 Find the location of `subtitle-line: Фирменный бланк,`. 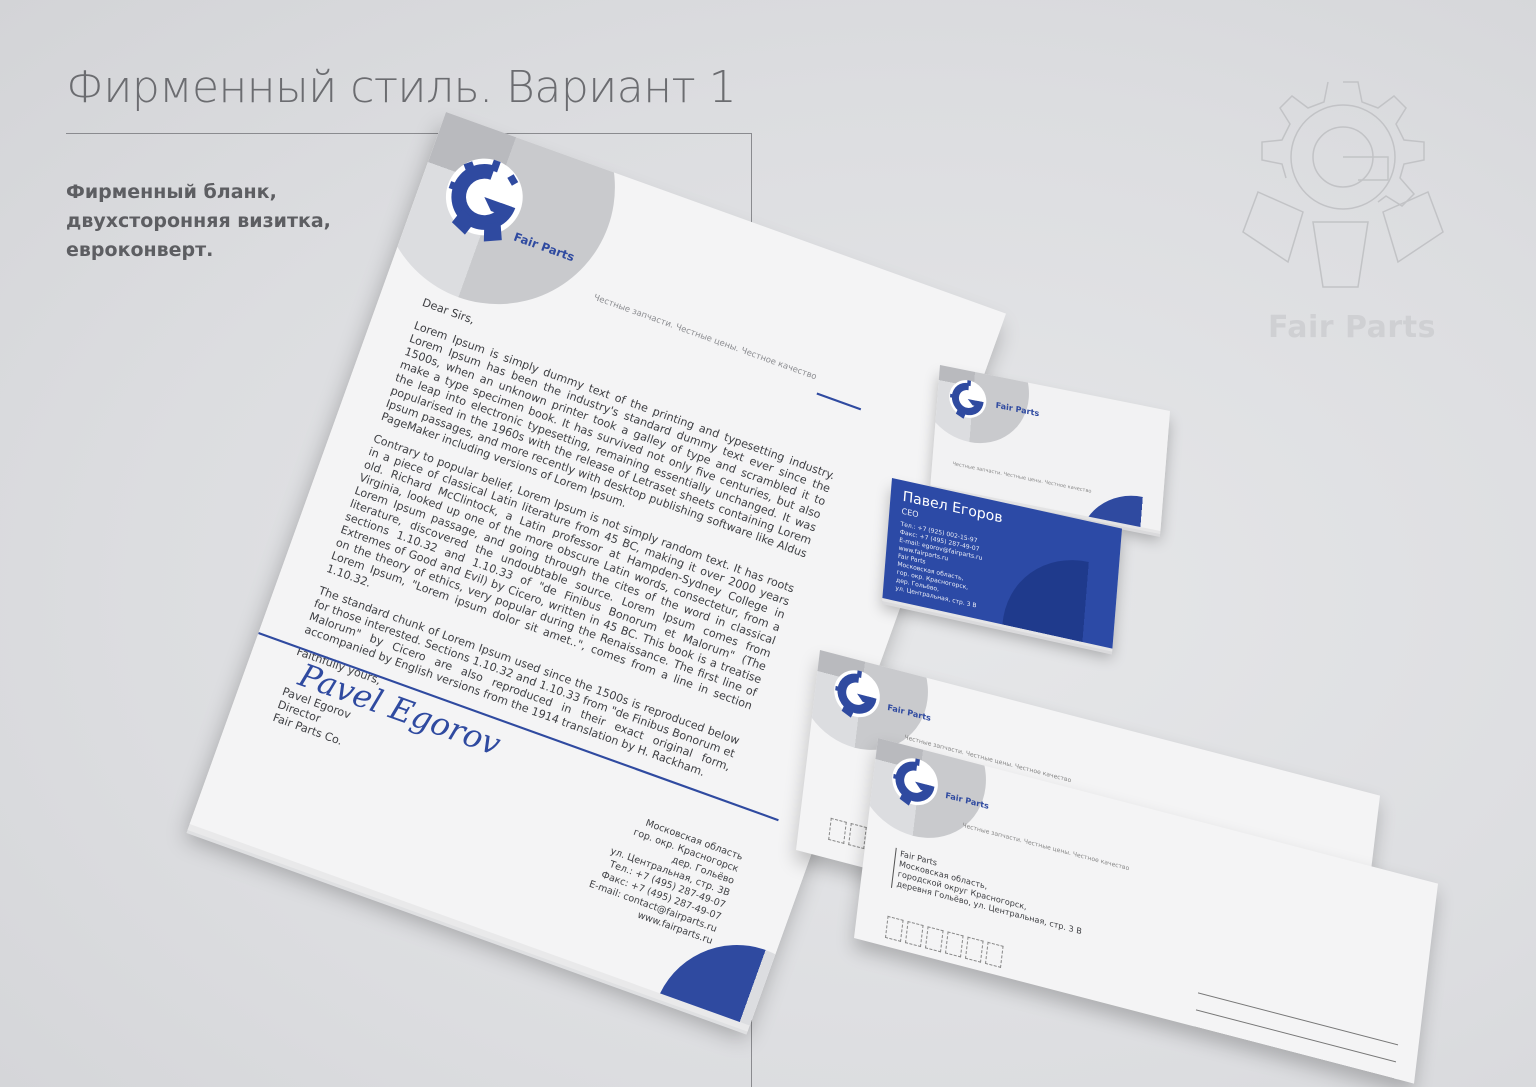

subtitle-line: Фирменный бланк, is located at coordinates (171, 192).